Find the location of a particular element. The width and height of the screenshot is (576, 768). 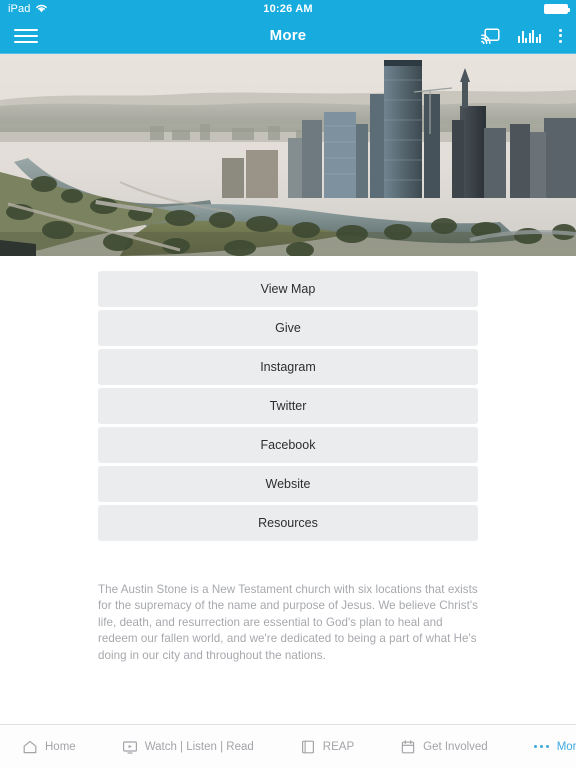

battery-icon is located at coordinates (557, 9).